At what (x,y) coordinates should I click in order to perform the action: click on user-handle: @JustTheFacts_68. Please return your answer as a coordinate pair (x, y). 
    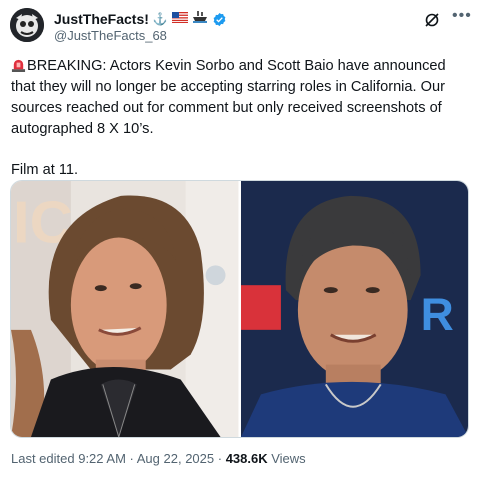
    Looking at the image, I should click on (110, 35).